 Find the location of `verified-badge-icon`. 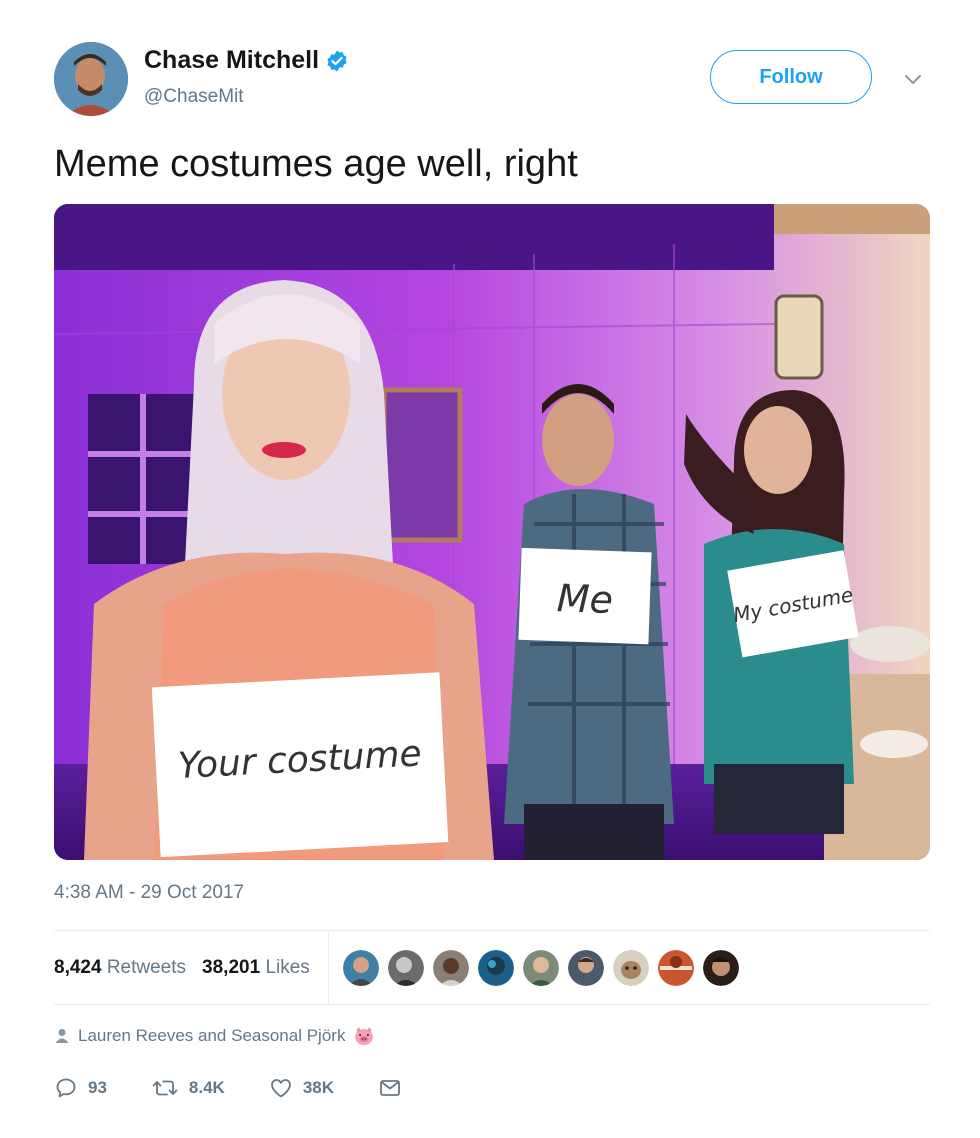

verified-badge-icon is located at coordinates (337, 61).